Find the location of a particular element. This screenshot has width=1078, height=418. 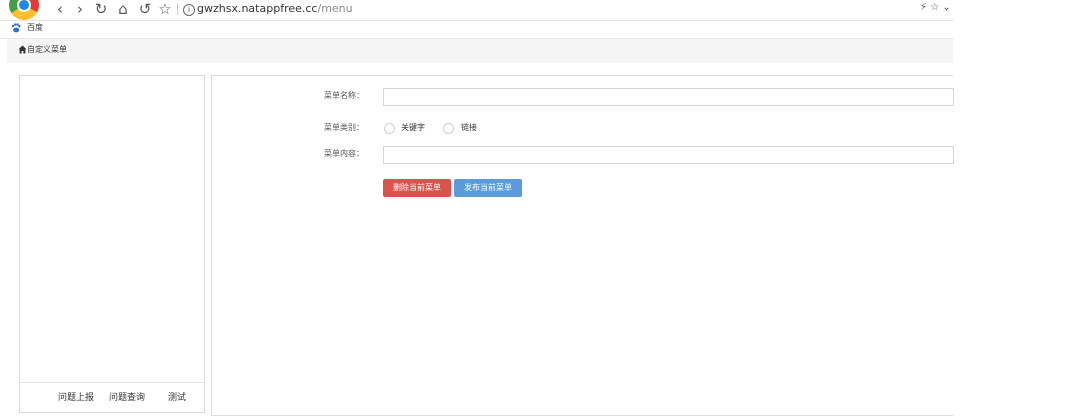

url-path: /menu is located at coordinates (335, 8).